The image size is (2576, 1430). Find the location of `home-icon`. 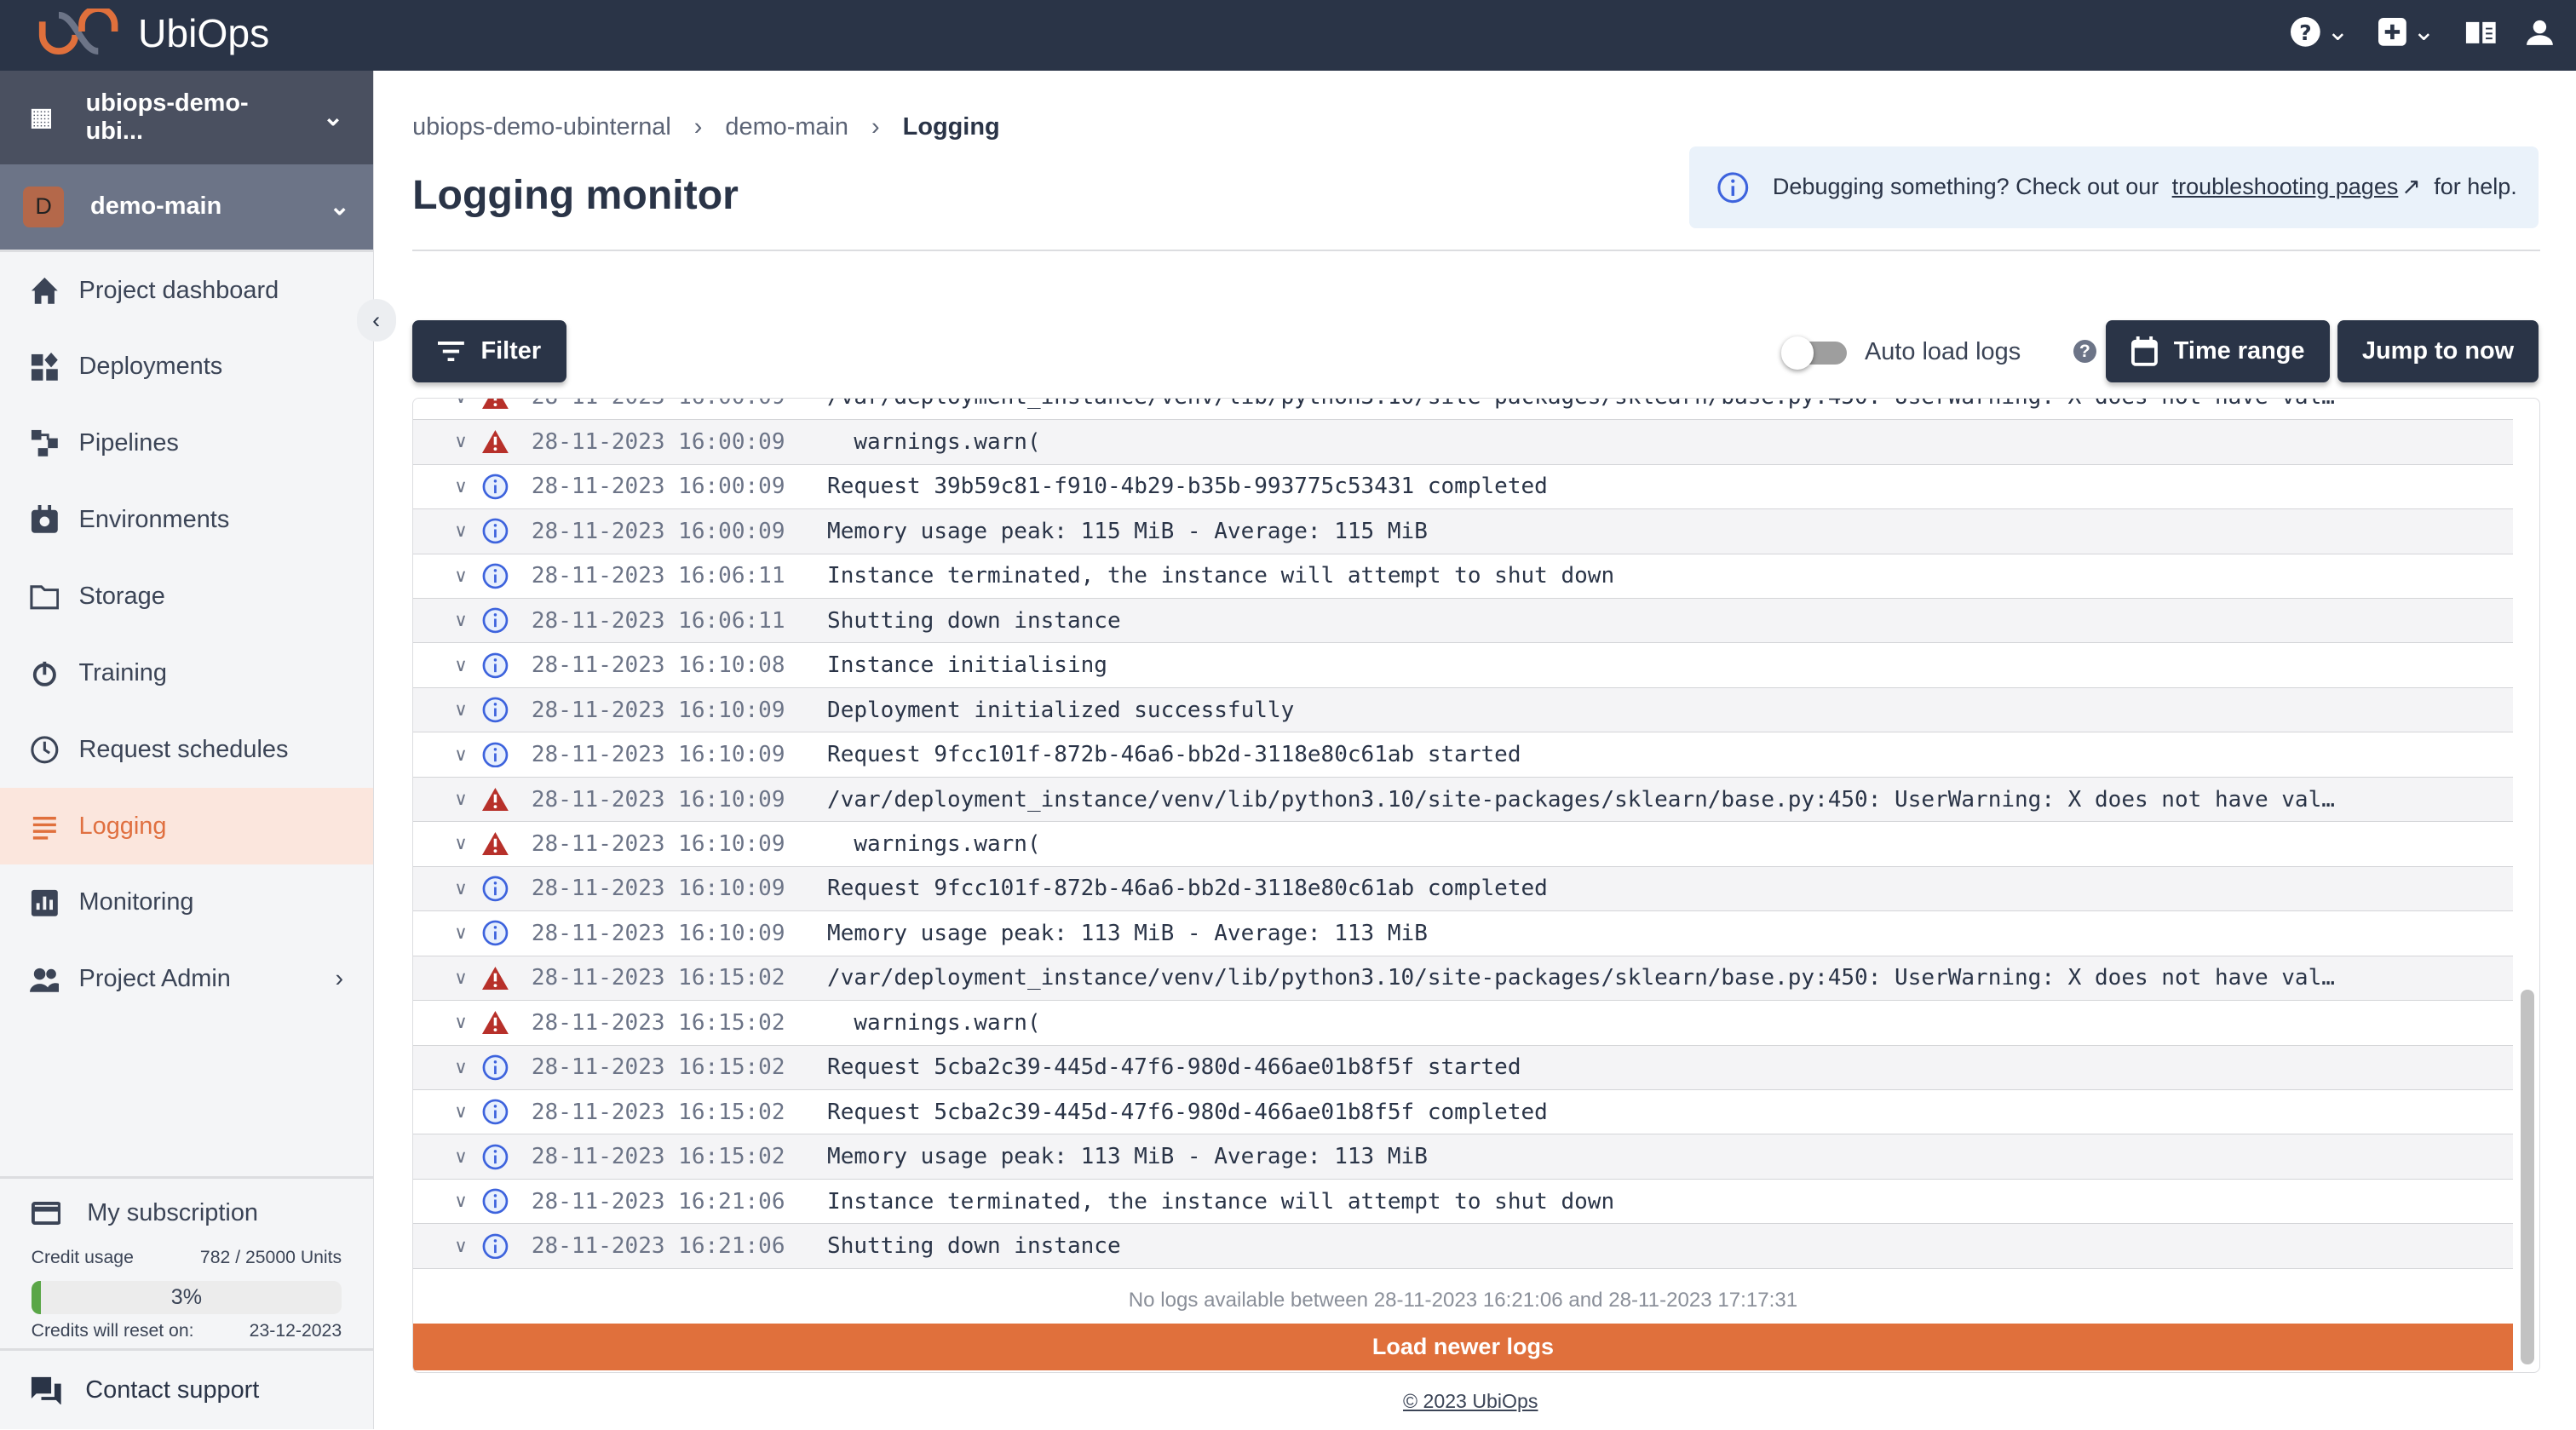

home-icon is located at coordinates (45, 290).